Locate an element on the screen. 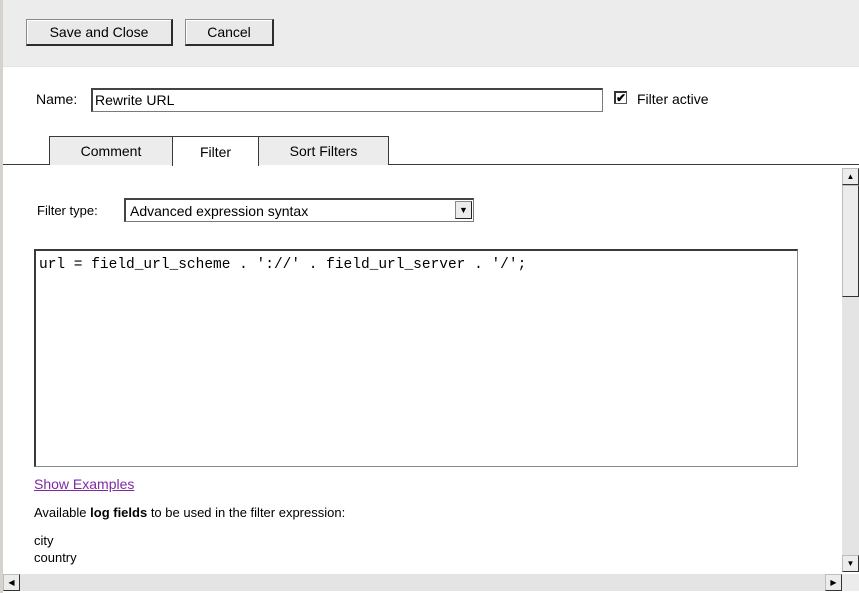  log-field-item: city is located at coordinates (44, 540).